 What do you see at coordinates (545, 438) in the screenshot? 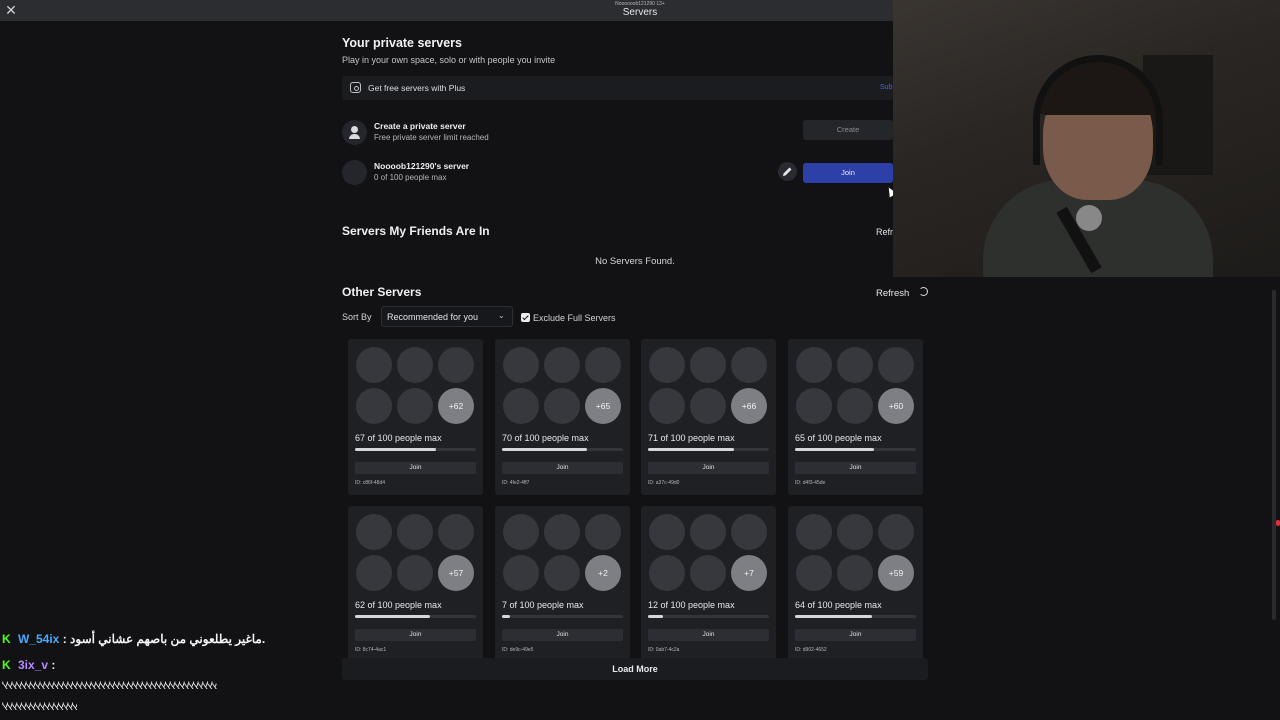
I see `server-capacity: 70 of 100 people max` at bounding box center [545, 438].